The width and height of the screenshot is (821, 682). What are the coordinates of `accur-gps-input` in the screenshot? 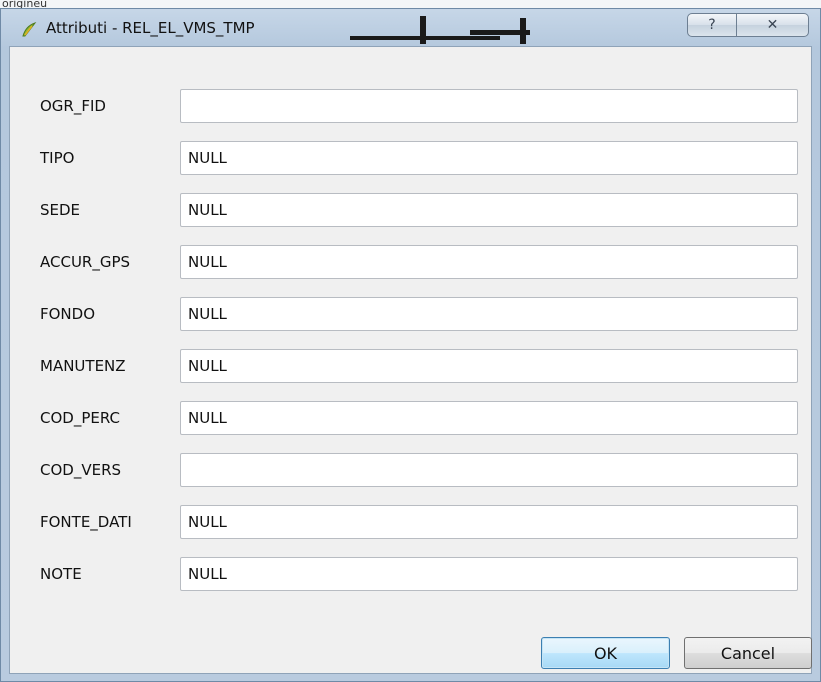 It's located at (489, 262).